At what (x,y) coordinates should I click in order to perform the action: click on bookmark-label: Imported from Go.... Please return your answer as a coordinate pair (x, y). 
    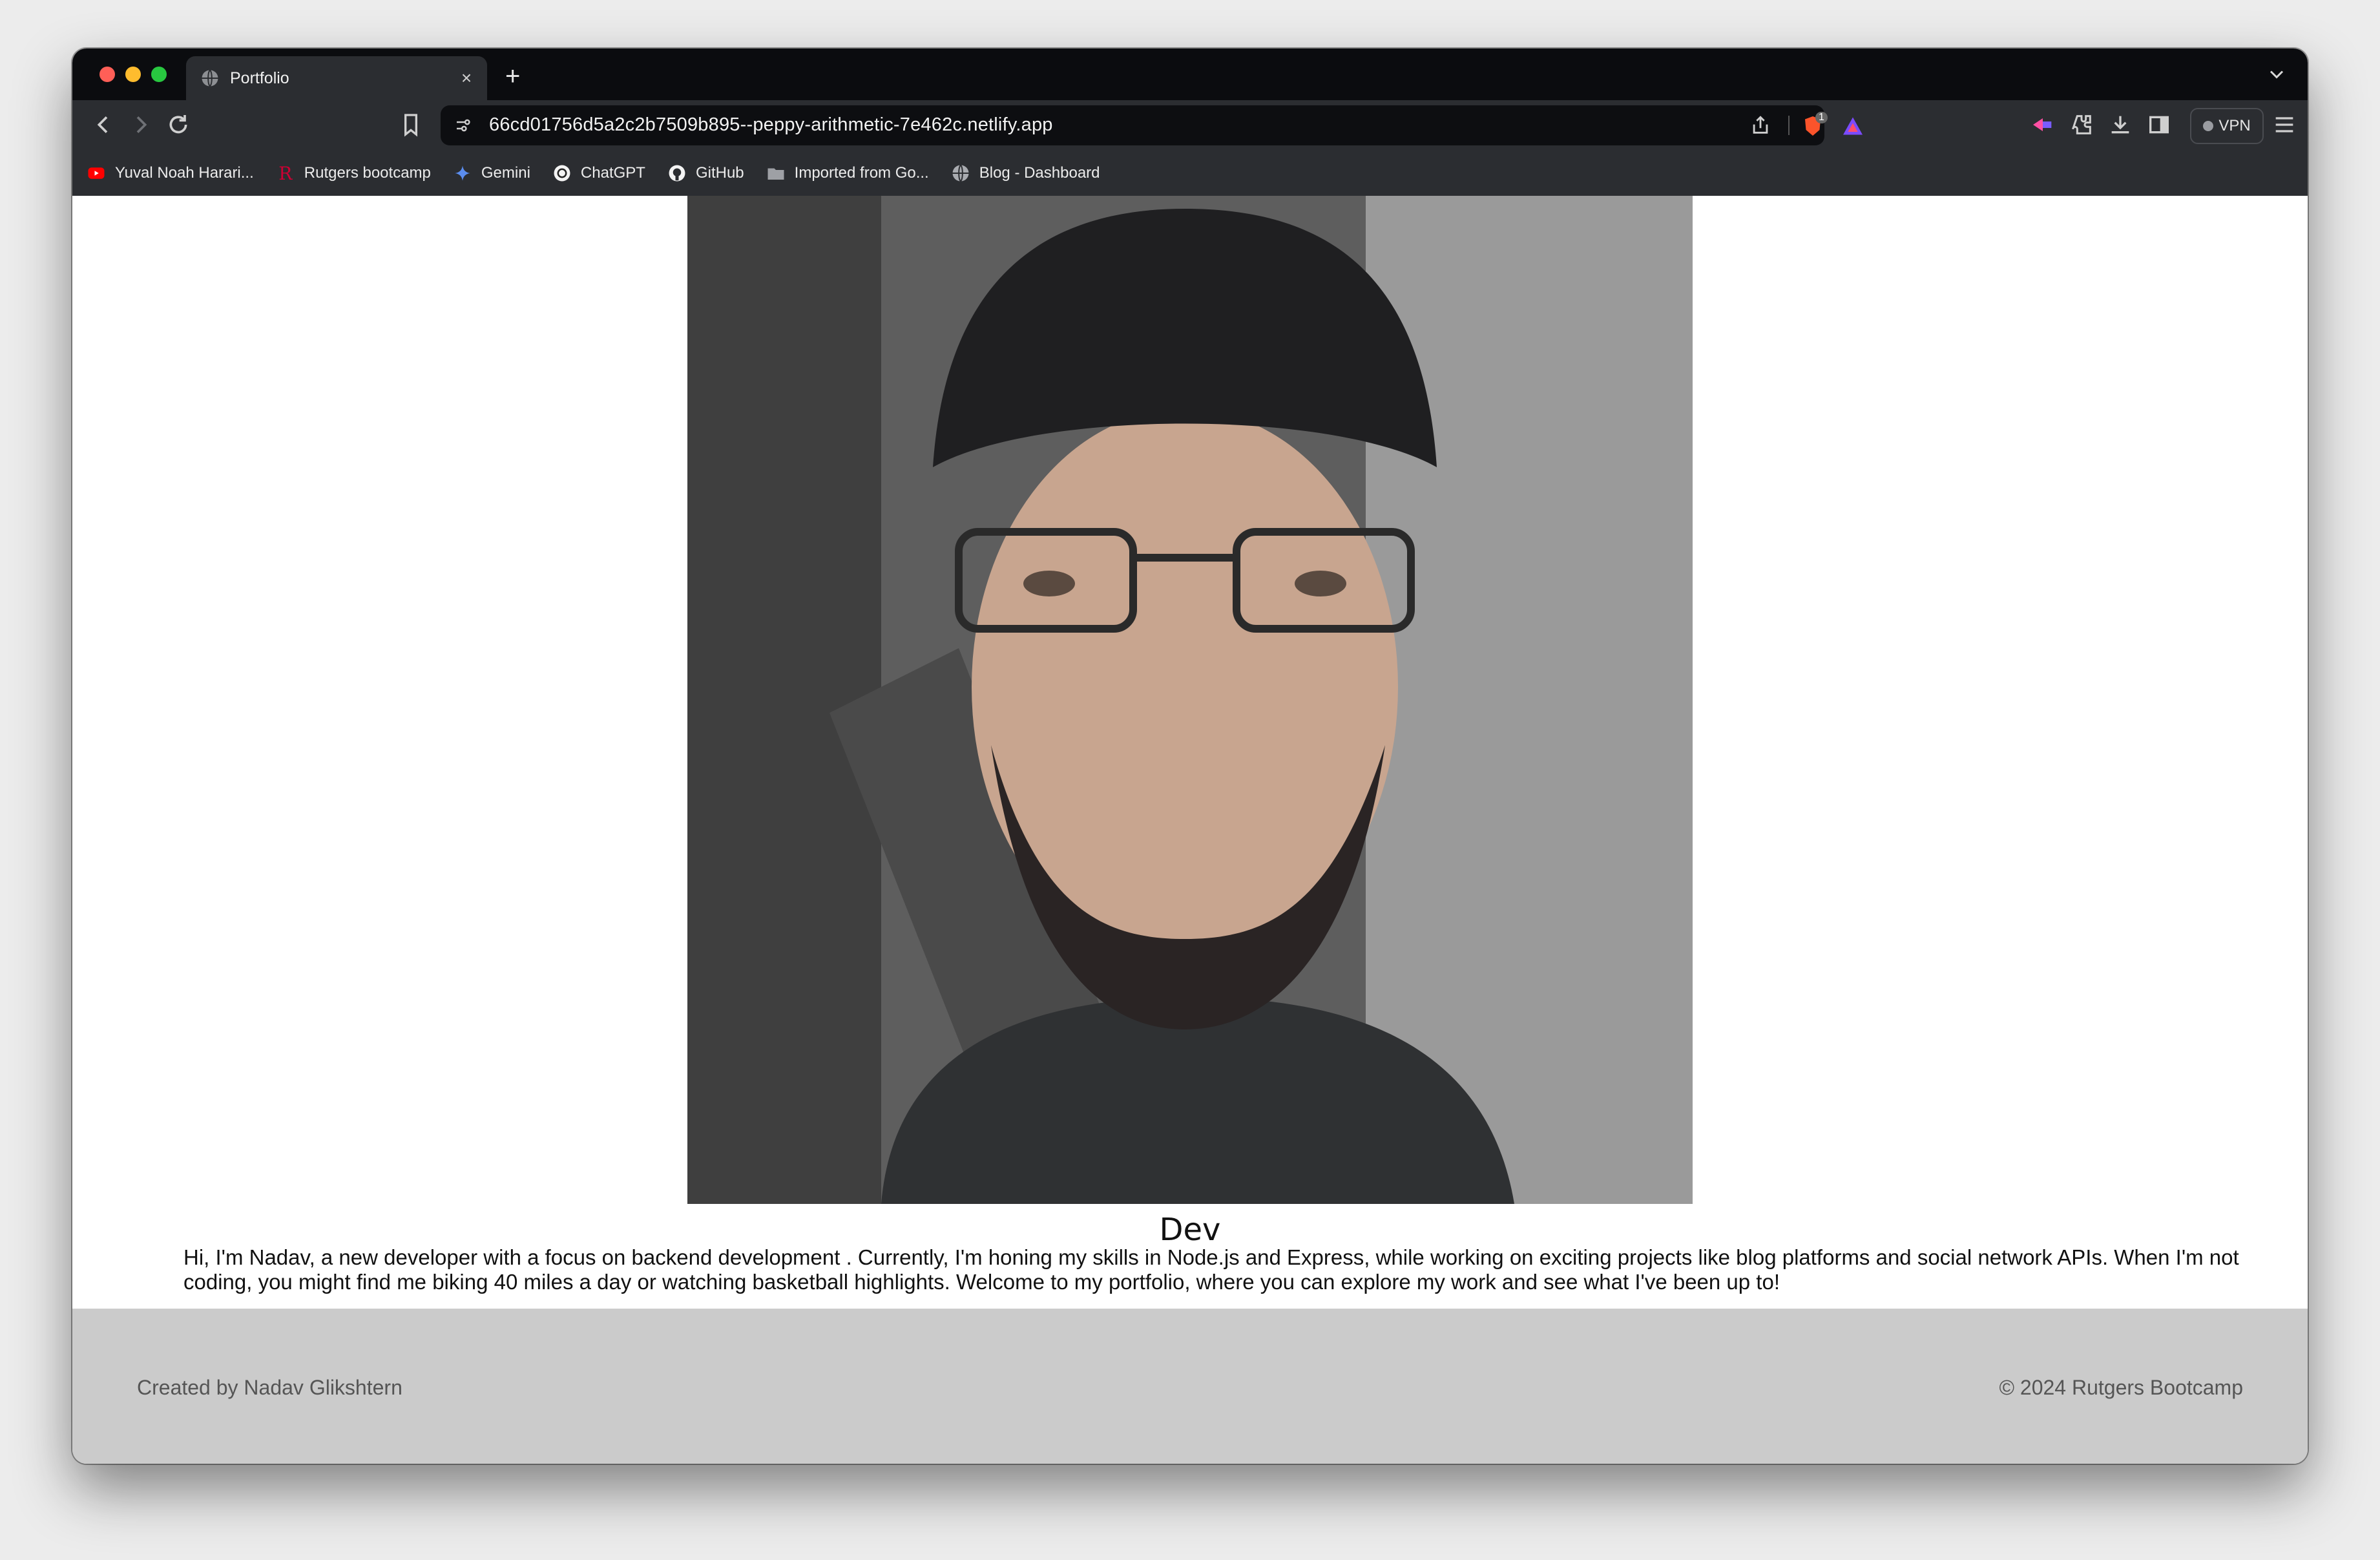
    Looking at the image, I should click on (861, 173).